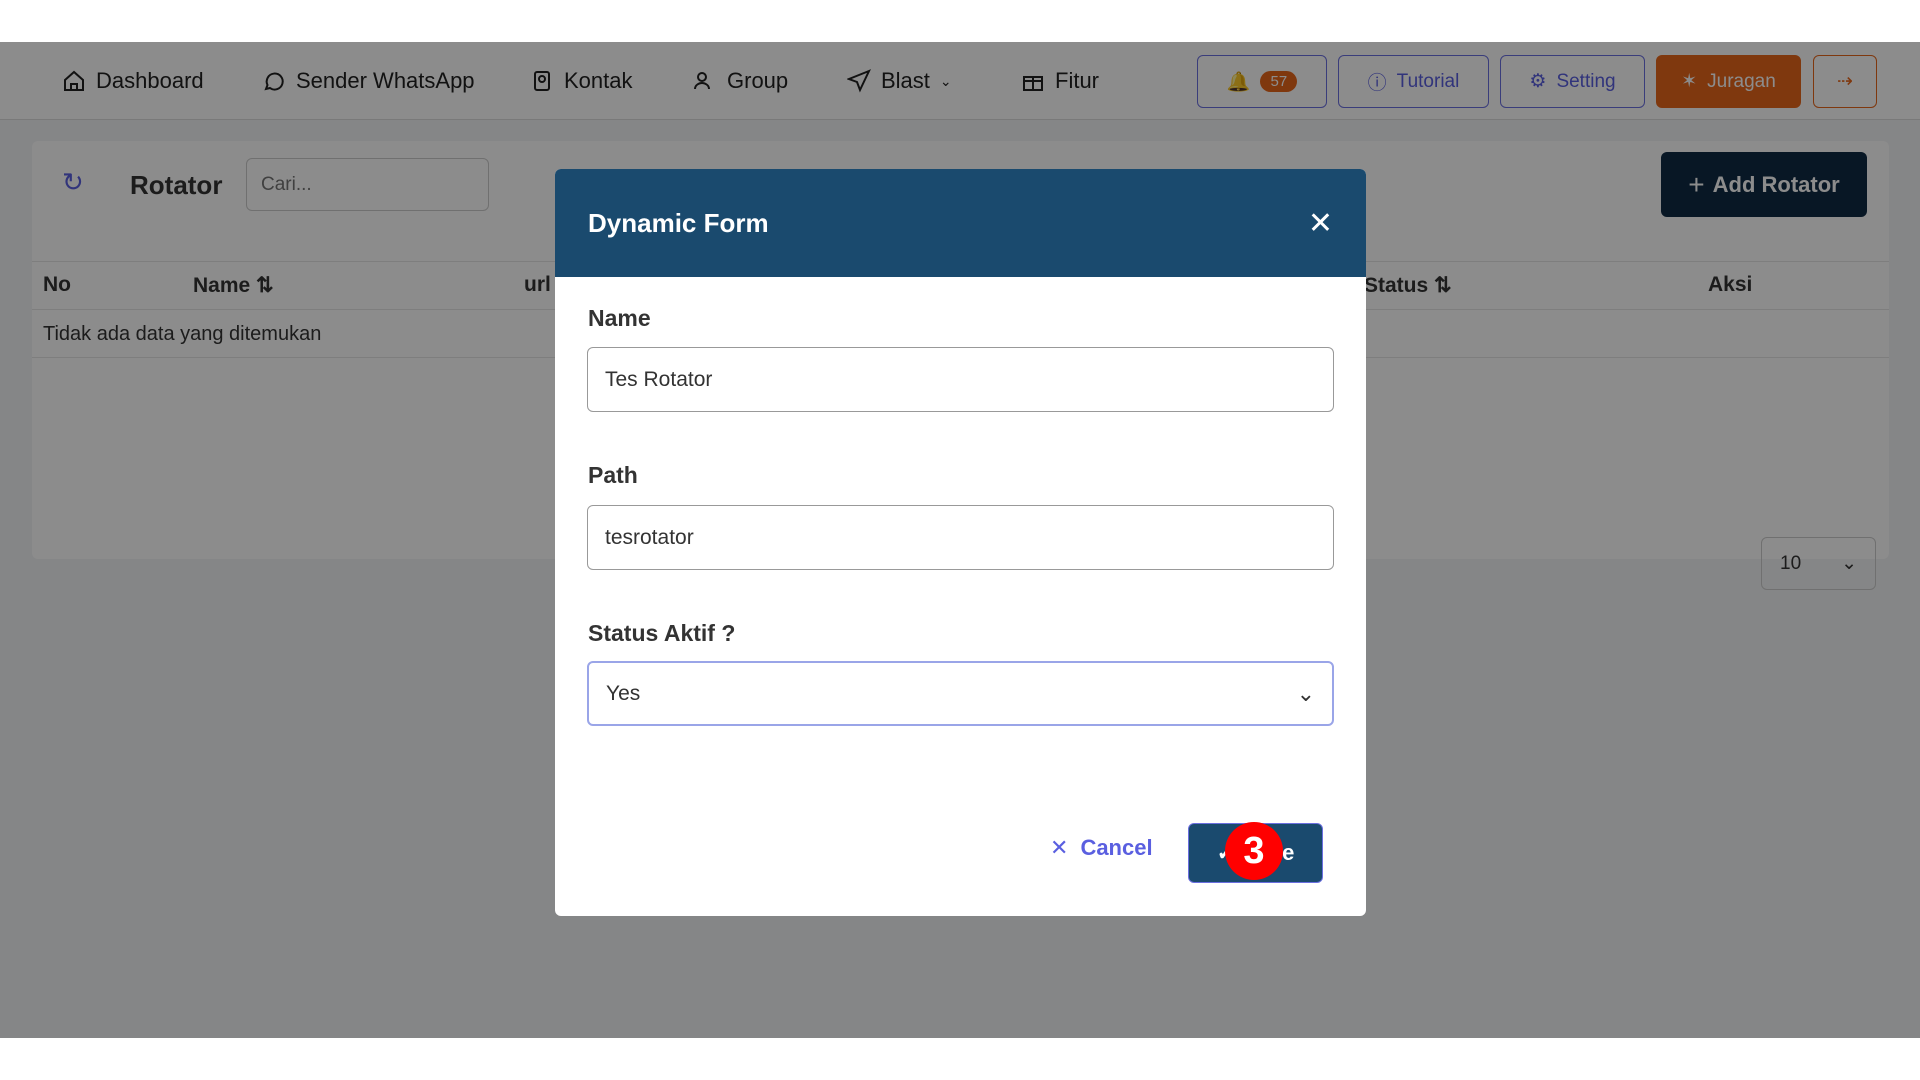 The image size is (1920, 1080). I want to click on chevron-down-icon: ⌄, so click(1305, 693).